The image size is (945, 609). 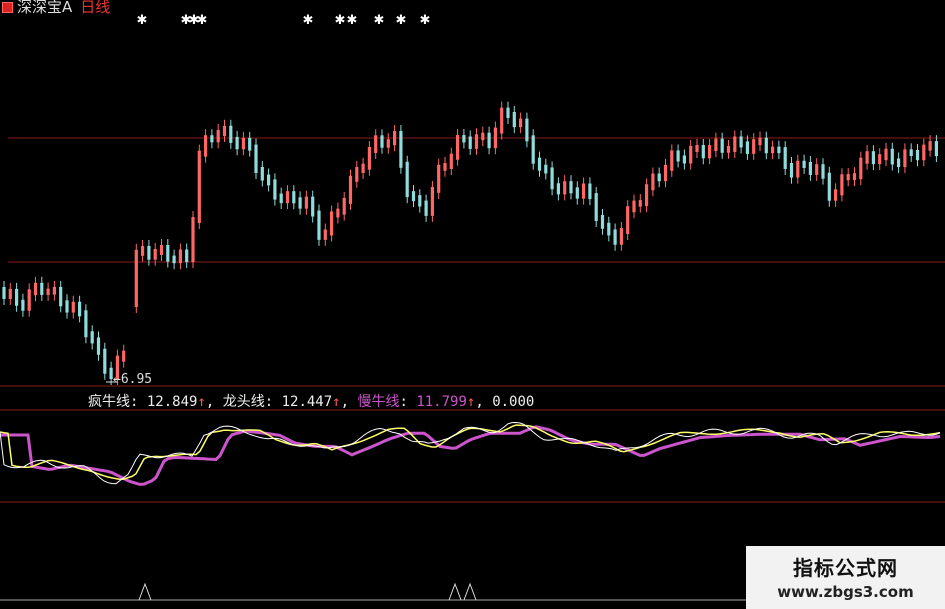 What do you see at coordinates (172, 402) in the screenshot?
I see `legend-fast-value: 12.849` at bounding box center [172, 402].